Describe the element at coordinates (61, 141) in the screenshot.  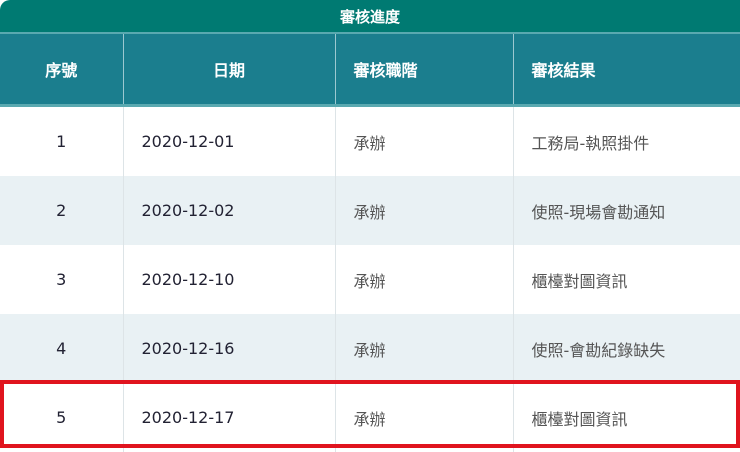
I see `row-number: 1` at that location.